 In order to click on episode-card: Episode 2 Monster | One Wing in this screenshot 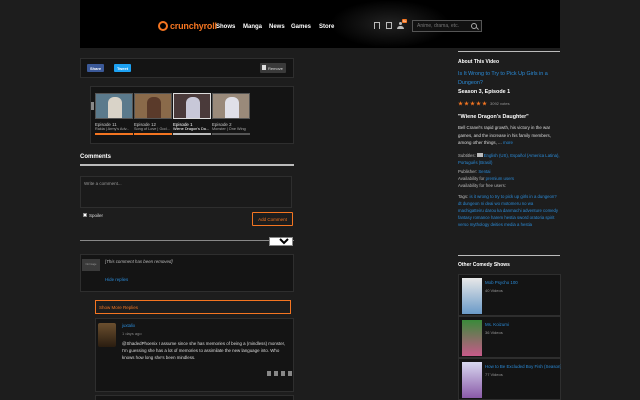, I will do `click(231, 114)`.